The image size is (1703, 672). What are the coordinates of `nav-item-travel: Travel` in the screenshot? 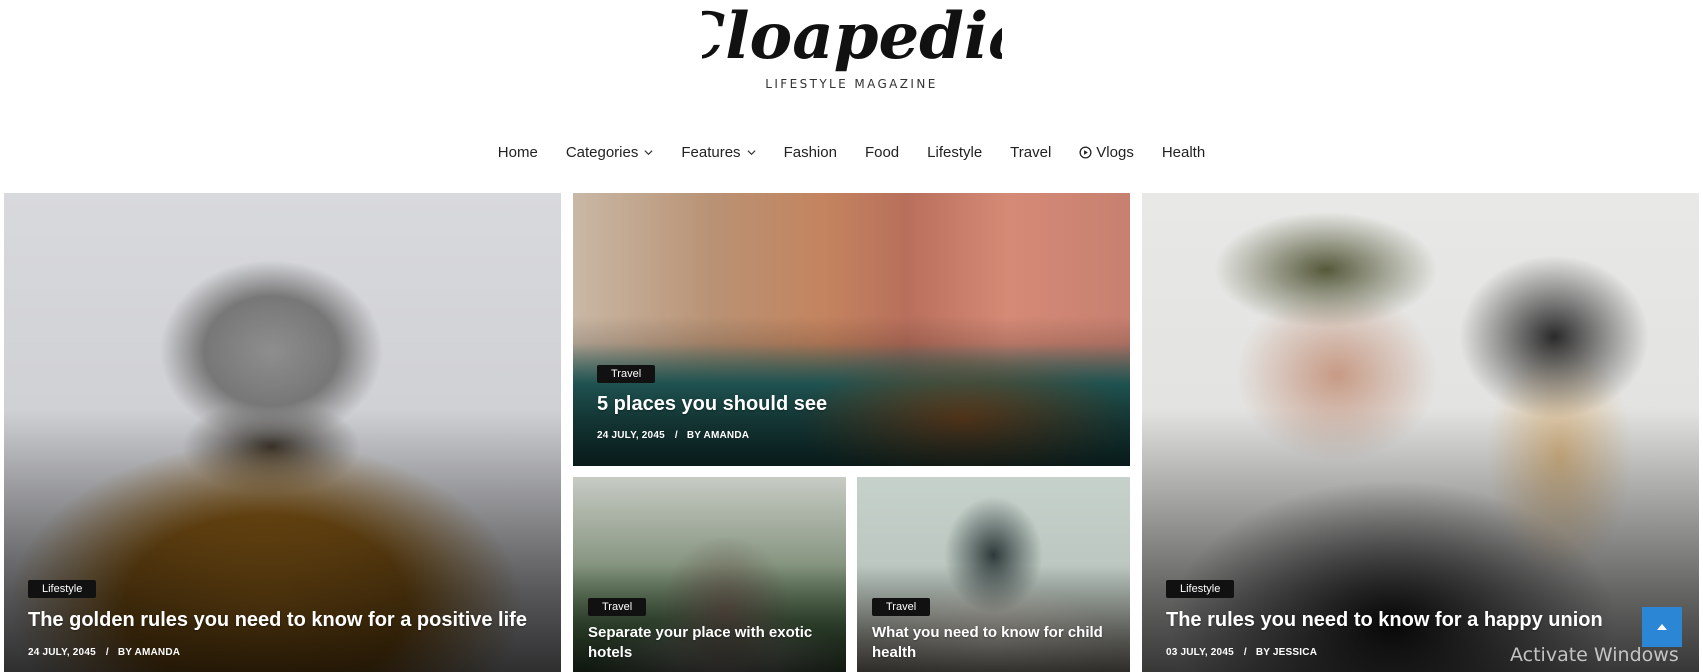 It's located at (1030, 152).